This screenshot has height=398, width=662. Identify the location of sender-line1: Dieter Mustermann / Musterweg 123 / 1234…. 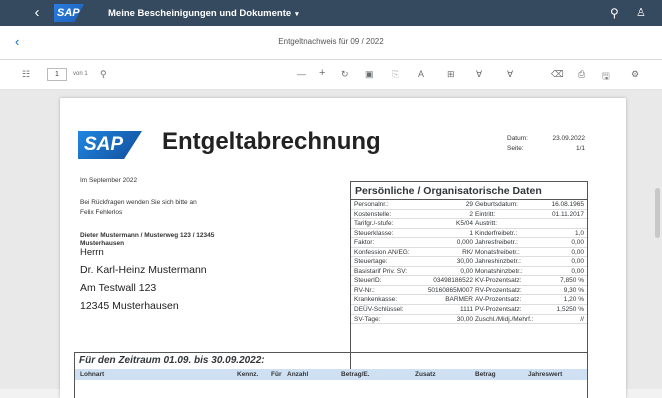
(147, 235).